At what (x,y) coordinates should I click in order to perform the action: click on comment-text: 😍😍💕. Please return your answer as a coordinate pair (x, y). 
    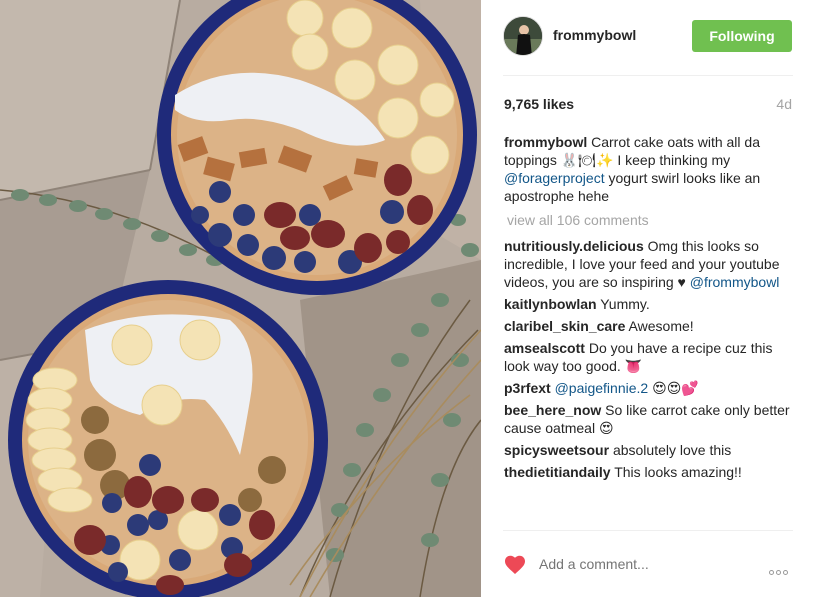
    Looking at the image, I should click on (675, 388).